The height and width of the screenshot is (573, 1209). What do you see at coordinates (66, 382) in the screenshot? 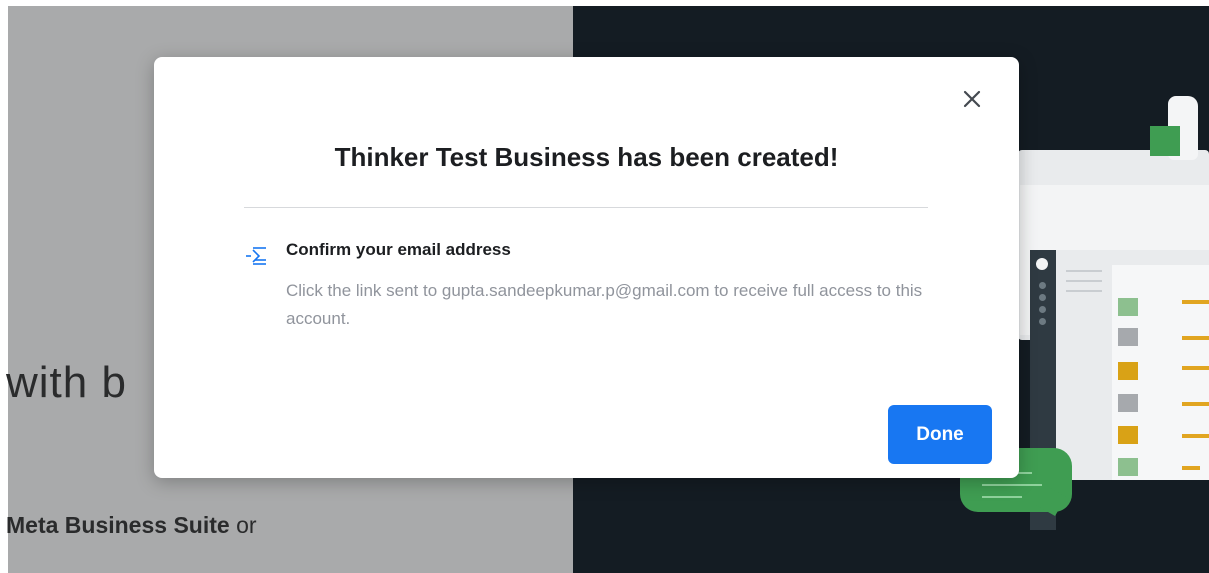
I see `hero-heading-partial: with b` at bounding box center [66, 382].